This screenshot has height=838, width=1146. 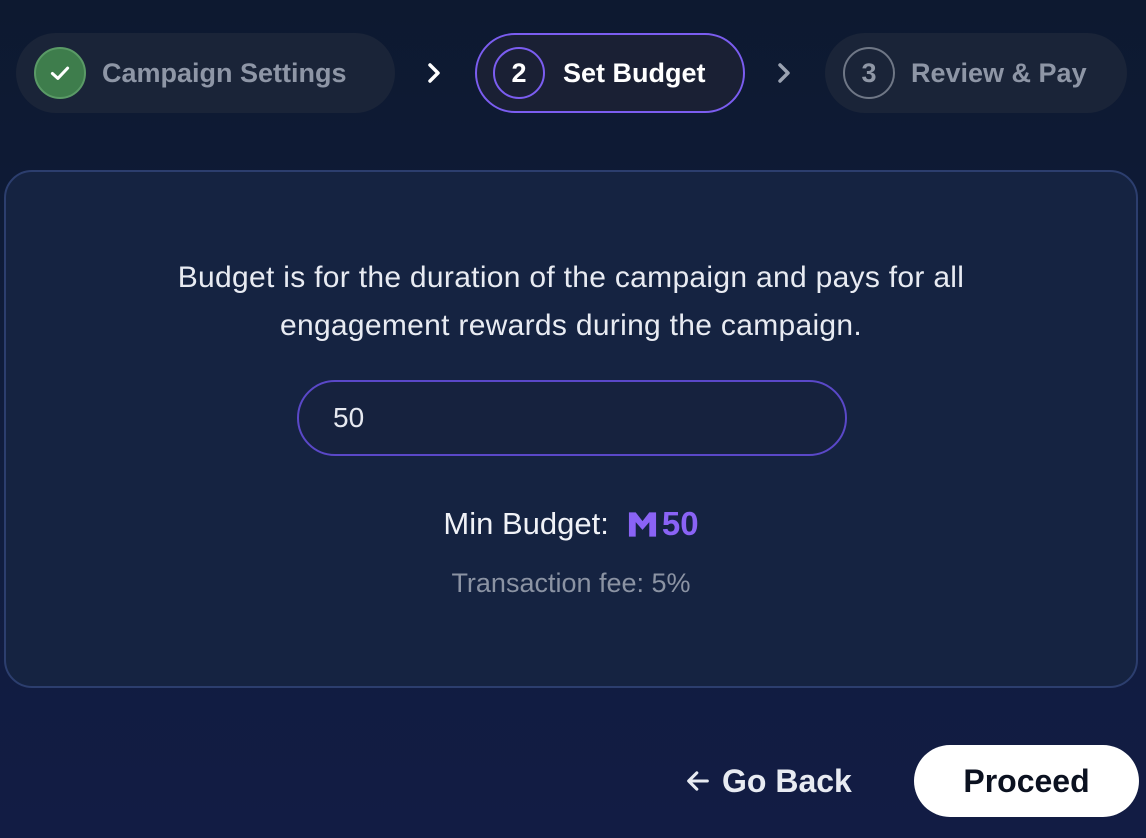 What do you see at coordinates (571, 583) in the screenshot?
I see `transaction-fee: Transaction fee: 5%` at bounding box center [571, 583].